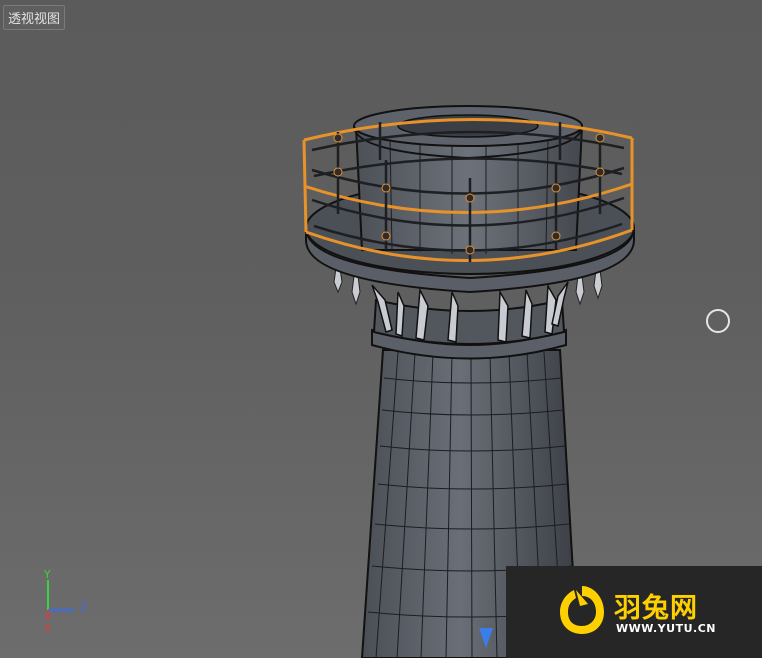 The width and height of the screenshot is (762, 658). What do you see at coordinates (83, 607) in the screenshot?
I see `axis-z-label: Z` at bounding box center [83, 607].